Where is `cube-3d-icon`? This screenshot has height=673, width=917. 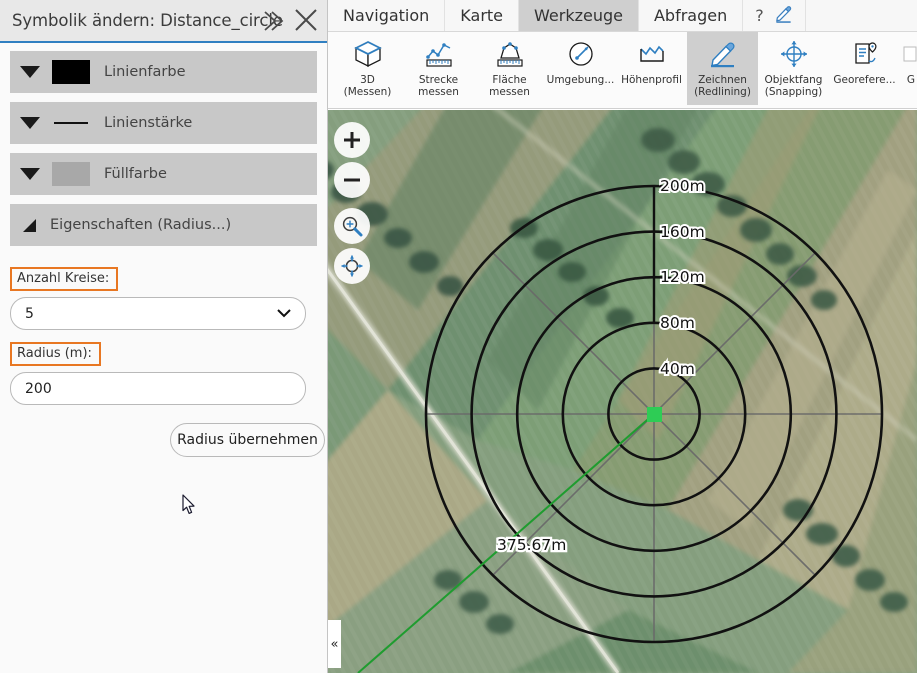 cube-3d-icon is located at coordinates (368, 54).